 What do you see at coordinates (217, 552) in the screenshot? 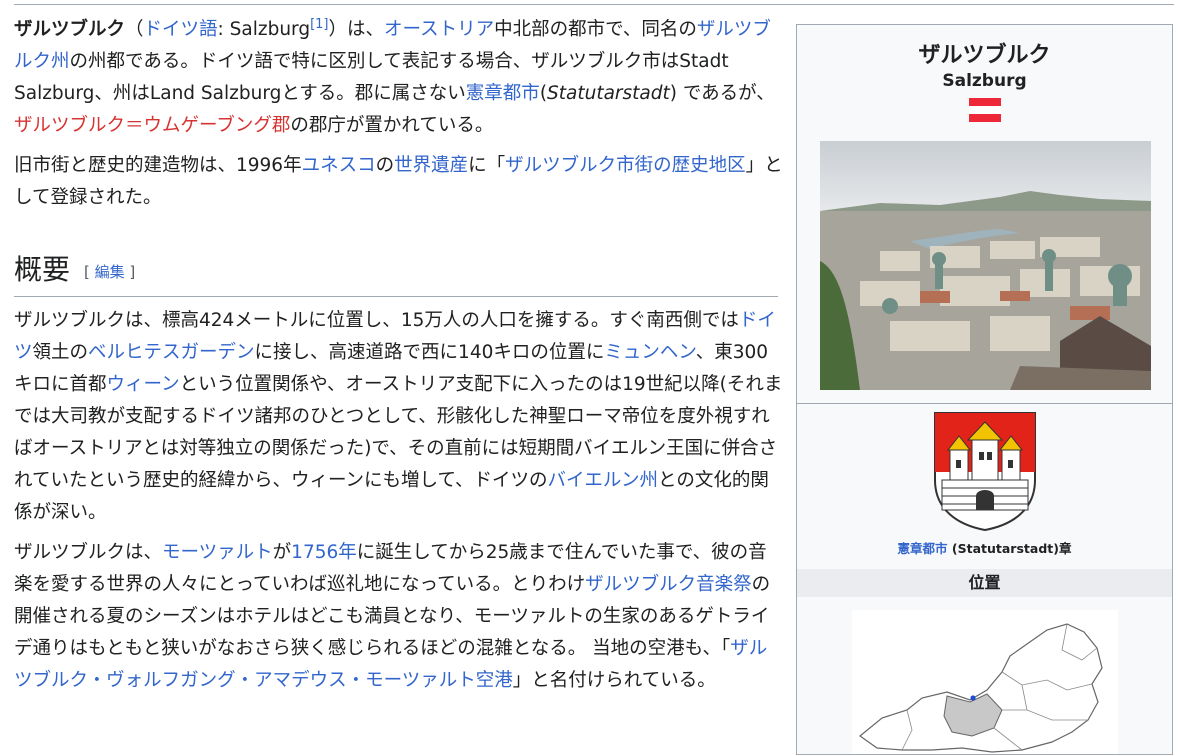
I see `link-mozart: モーツァルト` at bounding box center [217, 552].